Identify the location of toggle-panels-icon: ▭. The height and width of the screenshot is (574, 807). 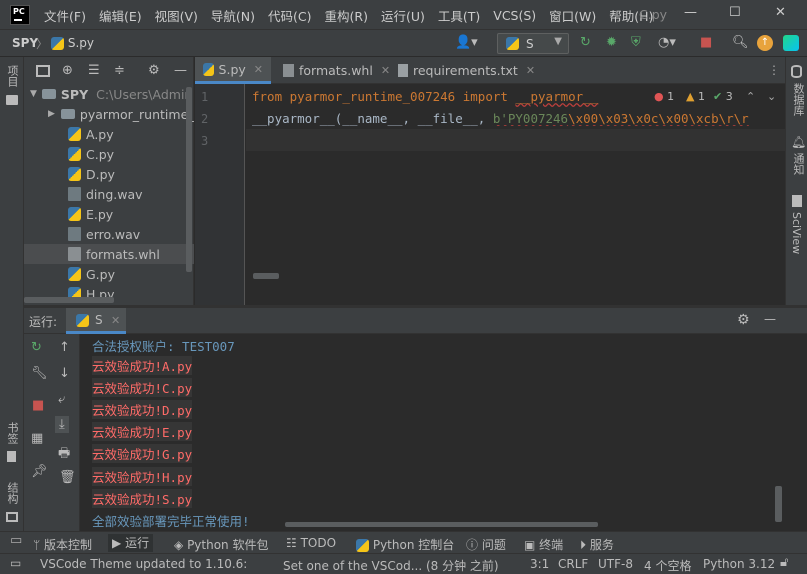
(16, 540).